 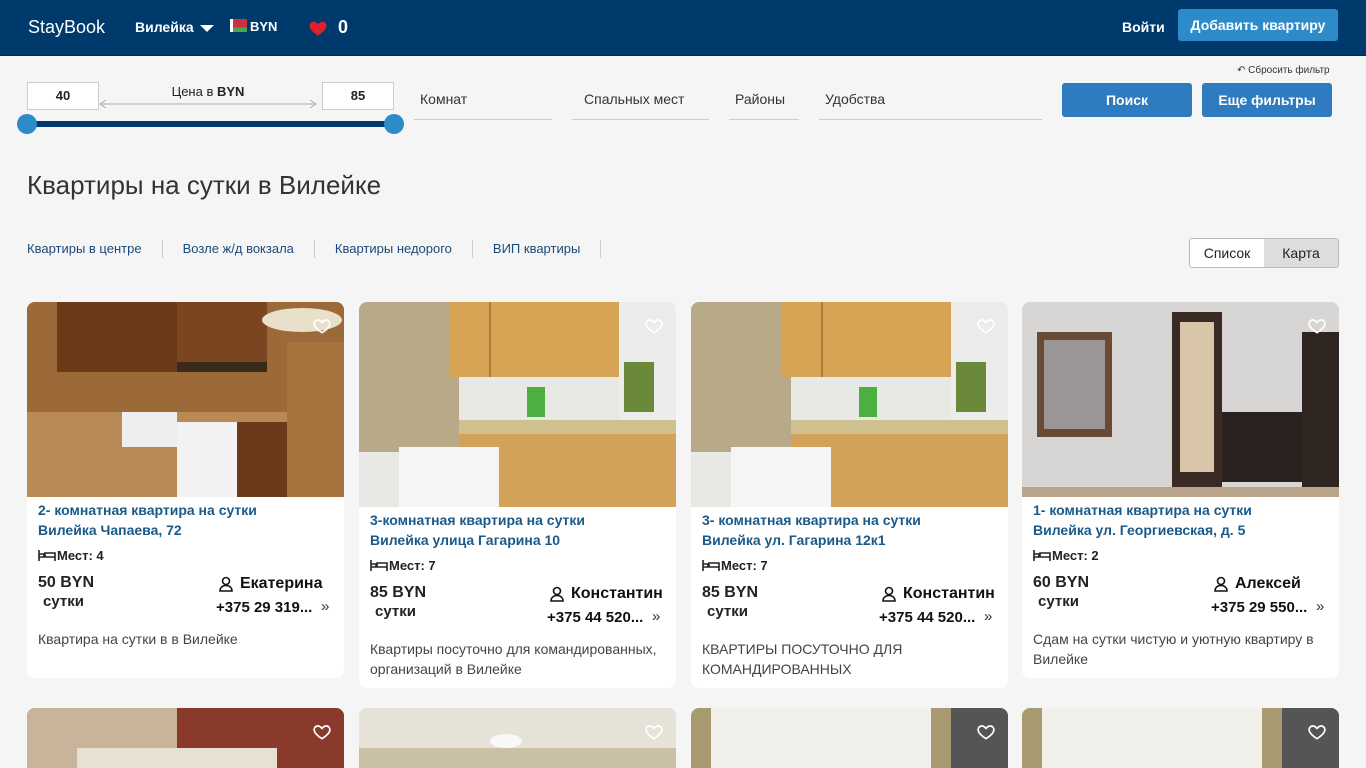 What do you see at coordinates (1267, 100) in the screenshot?
I see `more-filters-button: Еще фильтры` at bounding box center [1267, 100].